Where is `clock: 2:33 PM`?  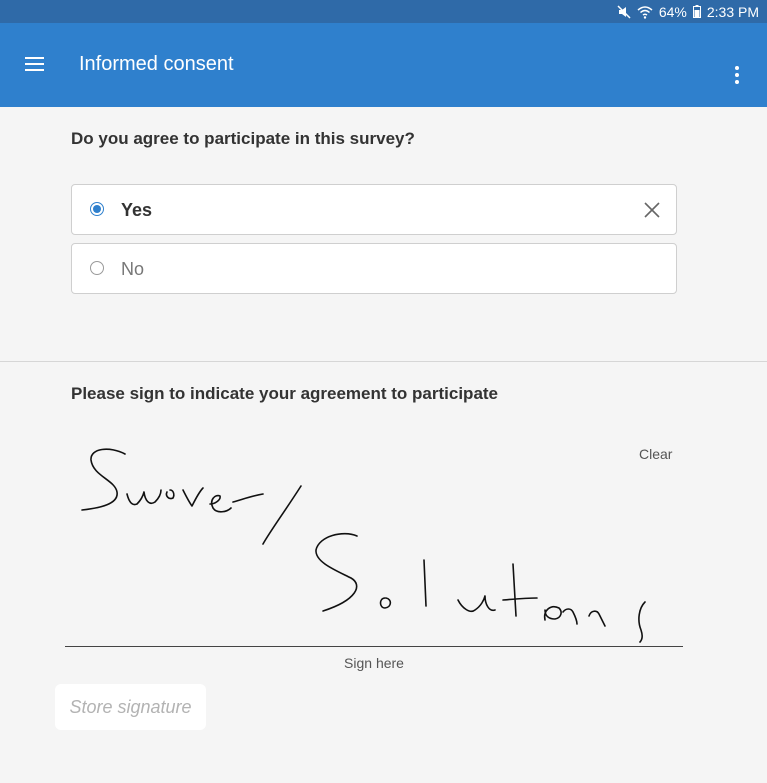
clock: 2:33 PM is located at coordinates (732, 11).